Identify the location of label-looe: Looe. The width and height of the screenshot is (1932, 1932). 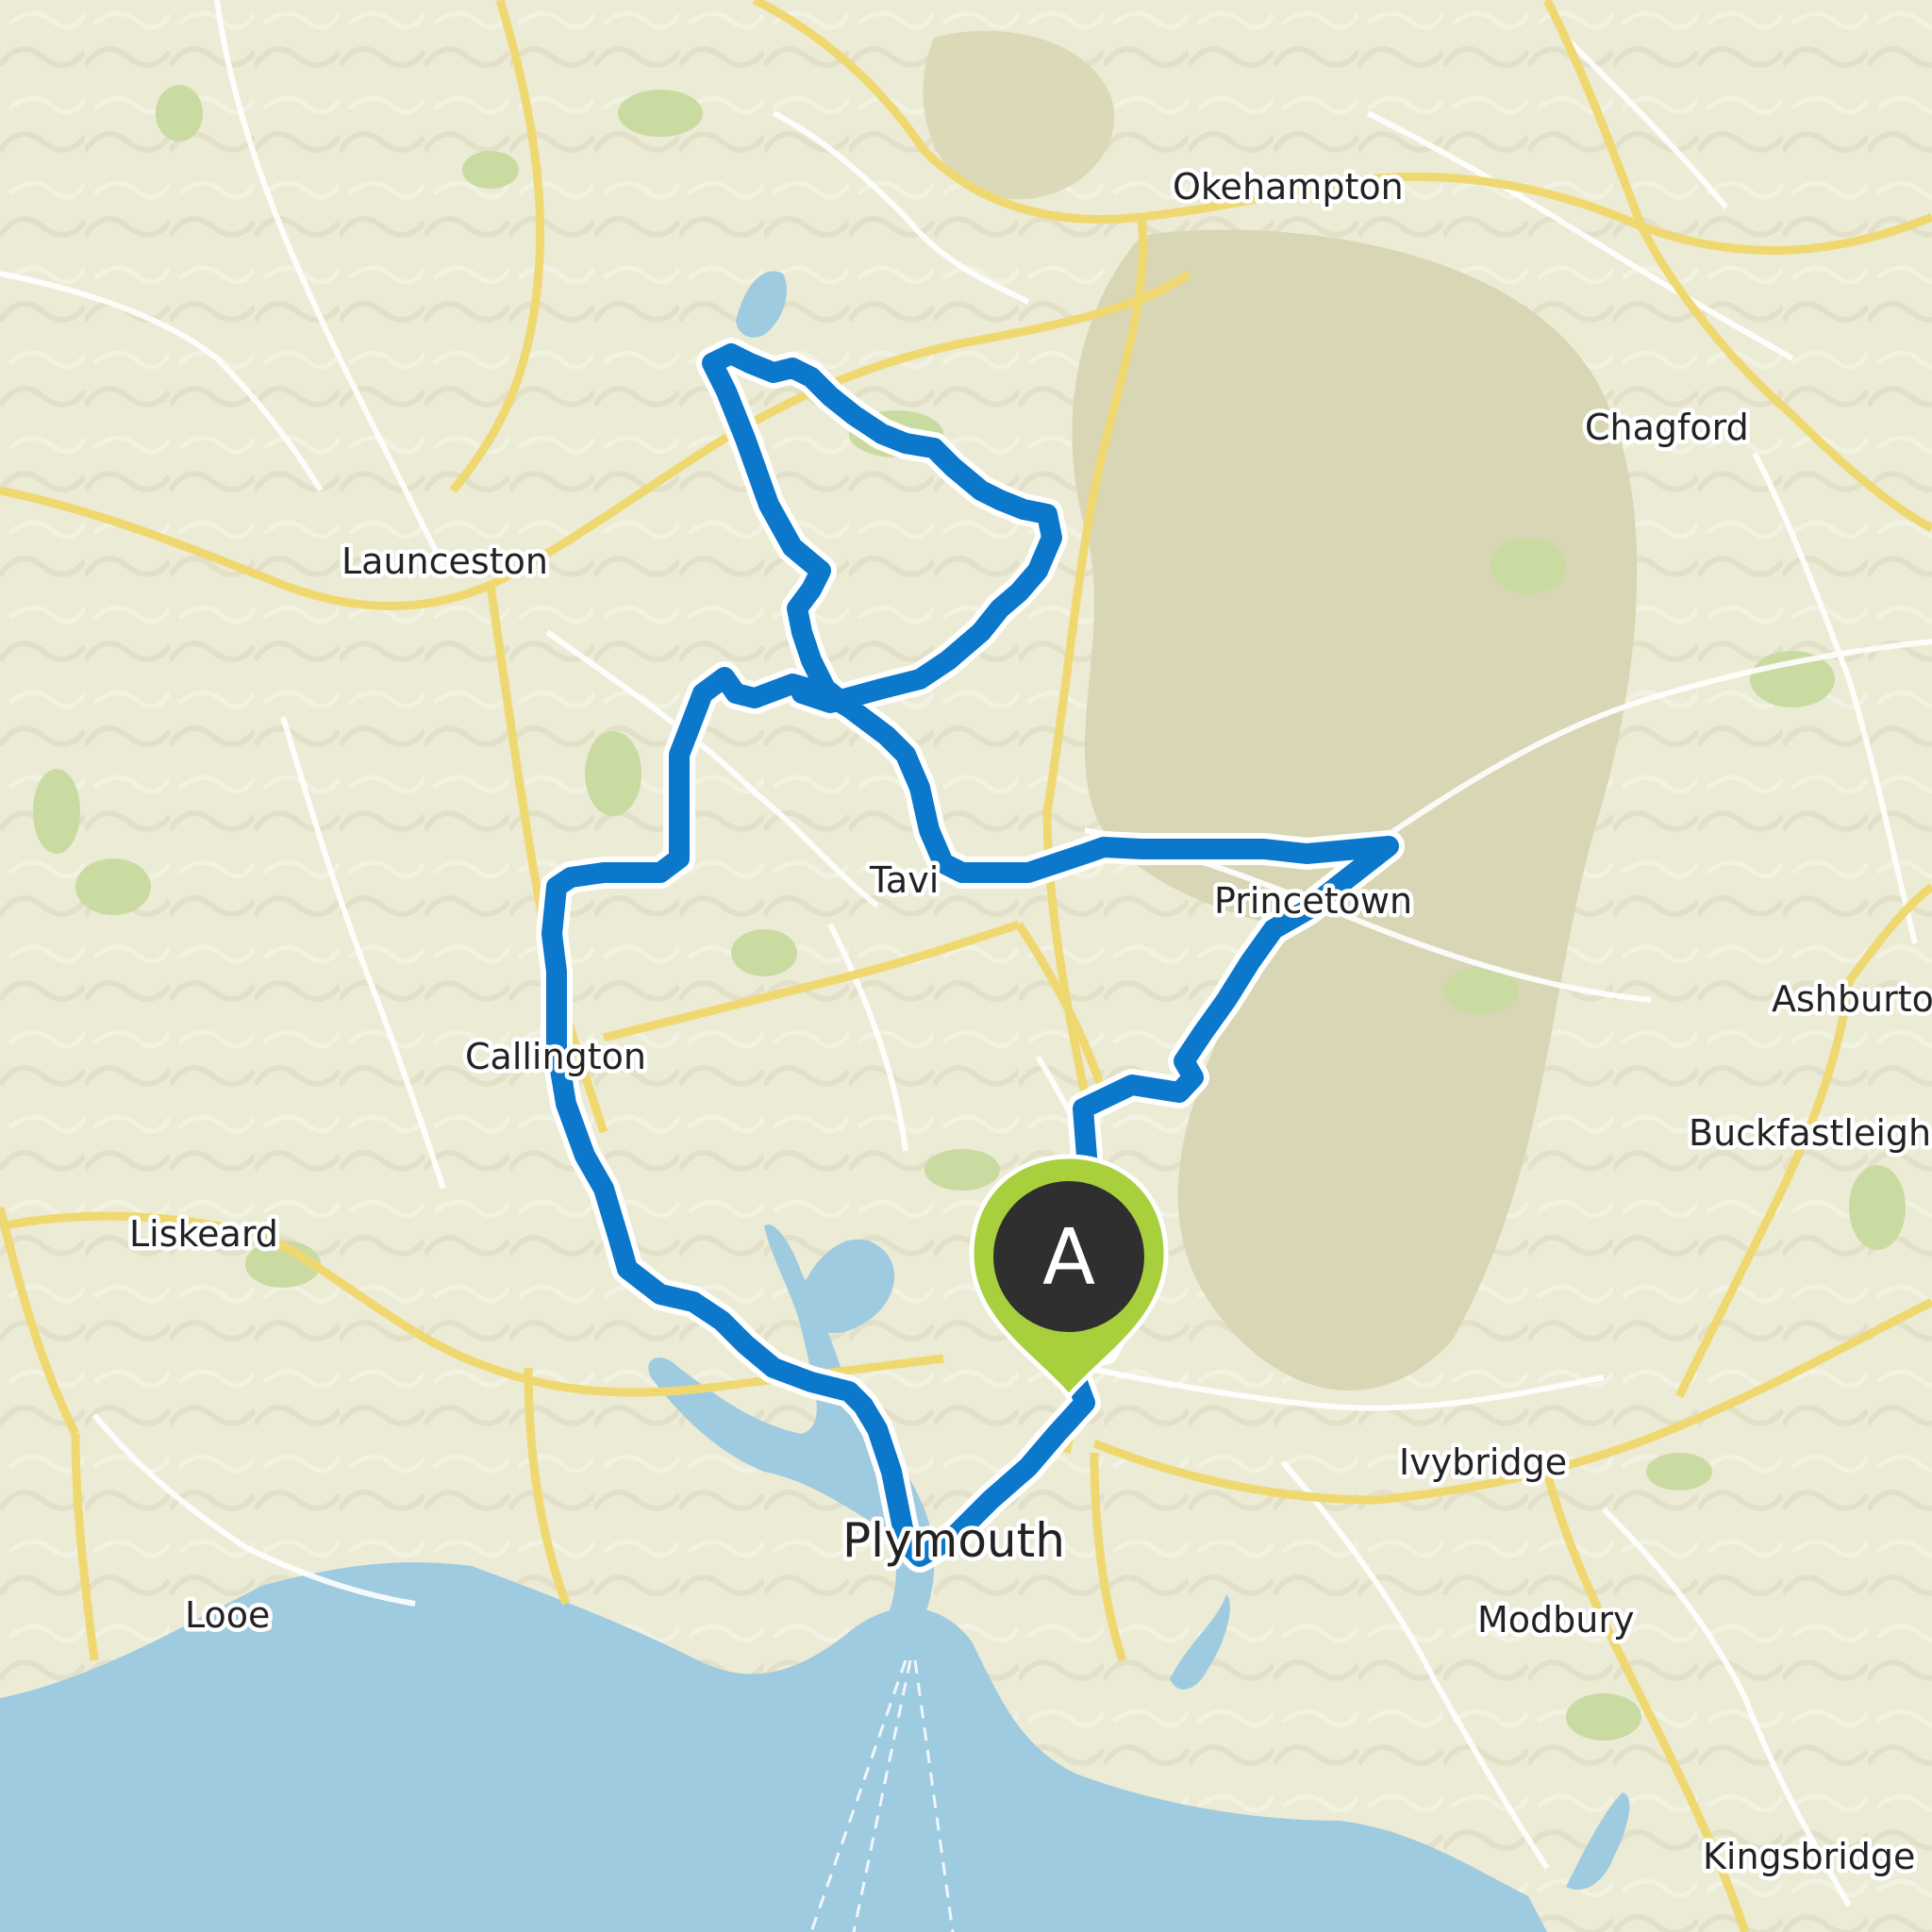
(228, 1615).